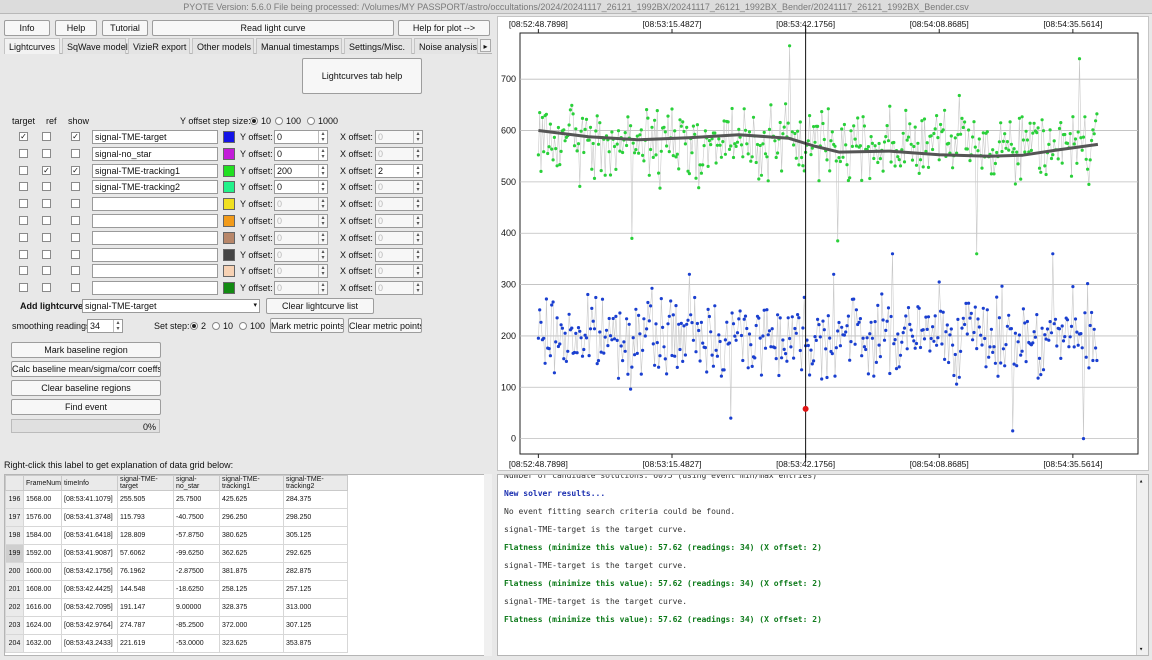  I want to click on grid-cell: 372.000, so click(252, 625).